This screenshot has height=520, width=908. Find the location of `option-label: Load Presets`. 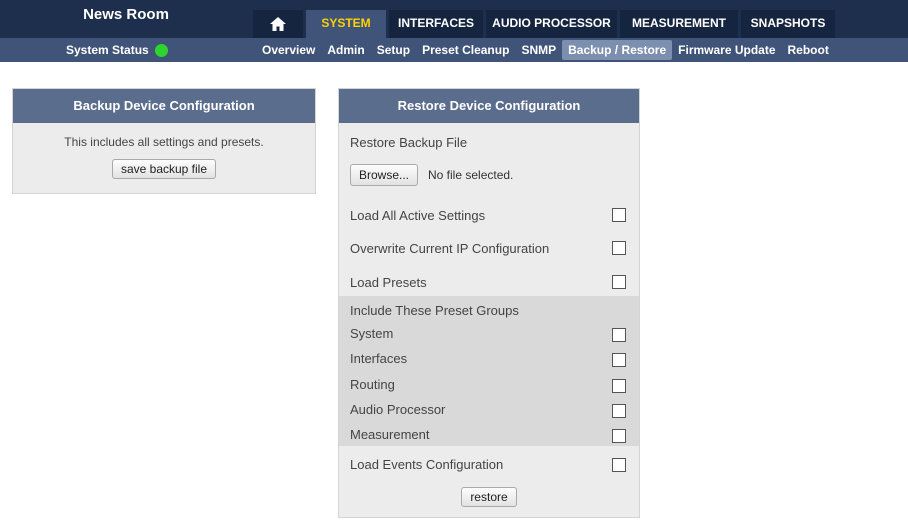

option-label: Load Presets is located at coordinates (388, 282).